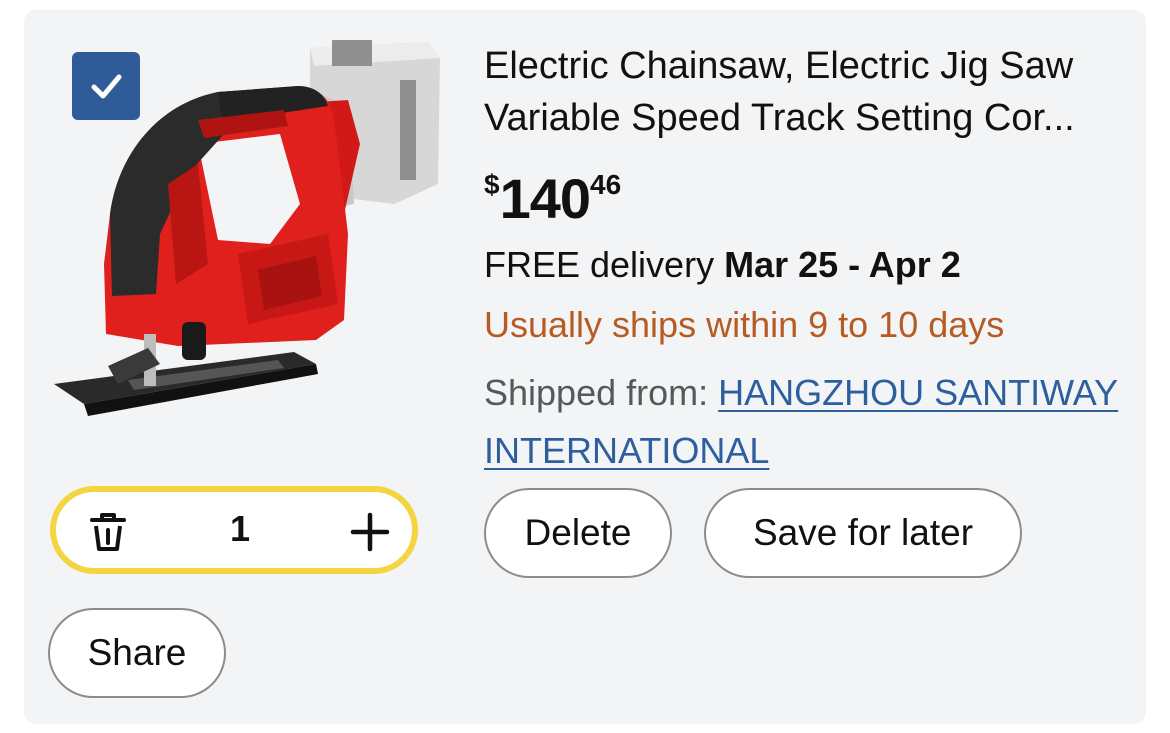 Image resolution: width=1170 pixels, height=733 pixels. Describe the element at coordinates (744, 324) in the screenshot. I see `ships-notice: Usually ships within 9 to 10 days` at that location.